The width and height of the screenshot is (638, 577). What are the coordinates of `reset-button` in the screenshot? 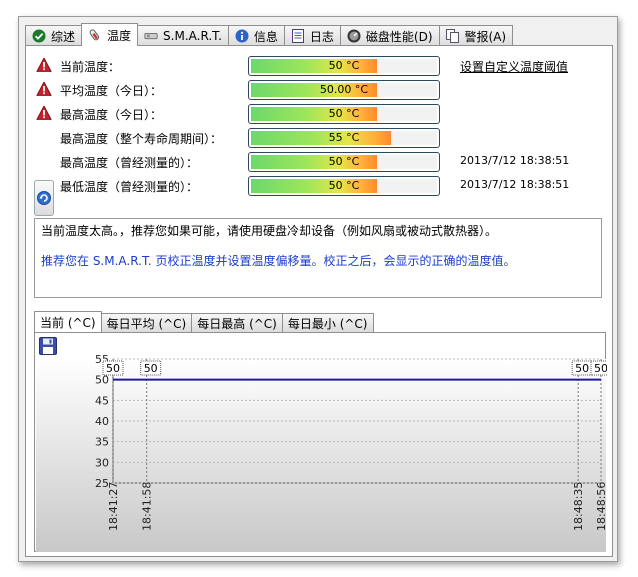 It's located at (44, 198).